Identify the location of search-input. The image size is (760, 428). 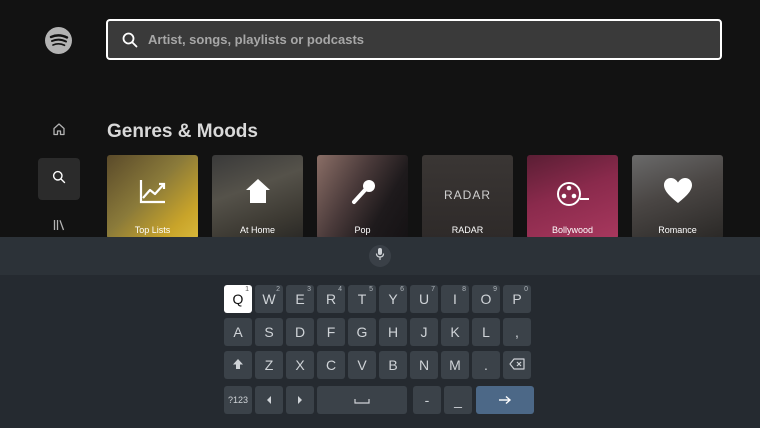
(434, 39).